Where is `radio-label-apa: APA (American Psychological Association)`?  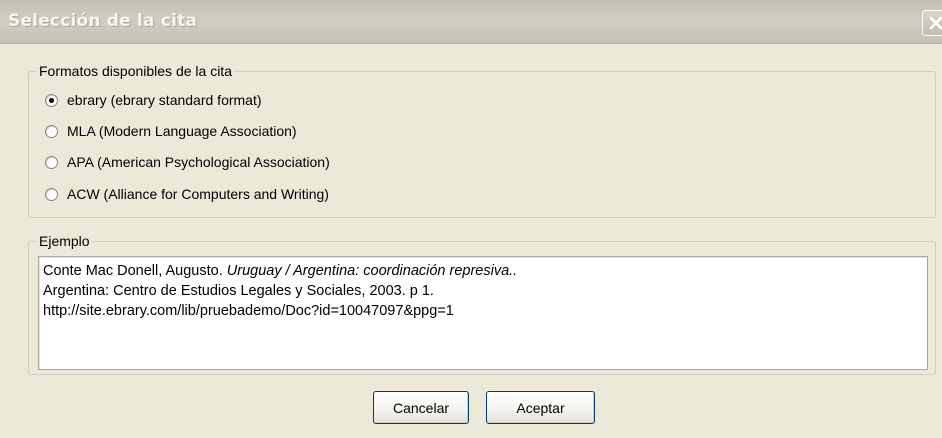 radio-label-apa: APA (American Psychological Association) is located at coordinates (198, 162).